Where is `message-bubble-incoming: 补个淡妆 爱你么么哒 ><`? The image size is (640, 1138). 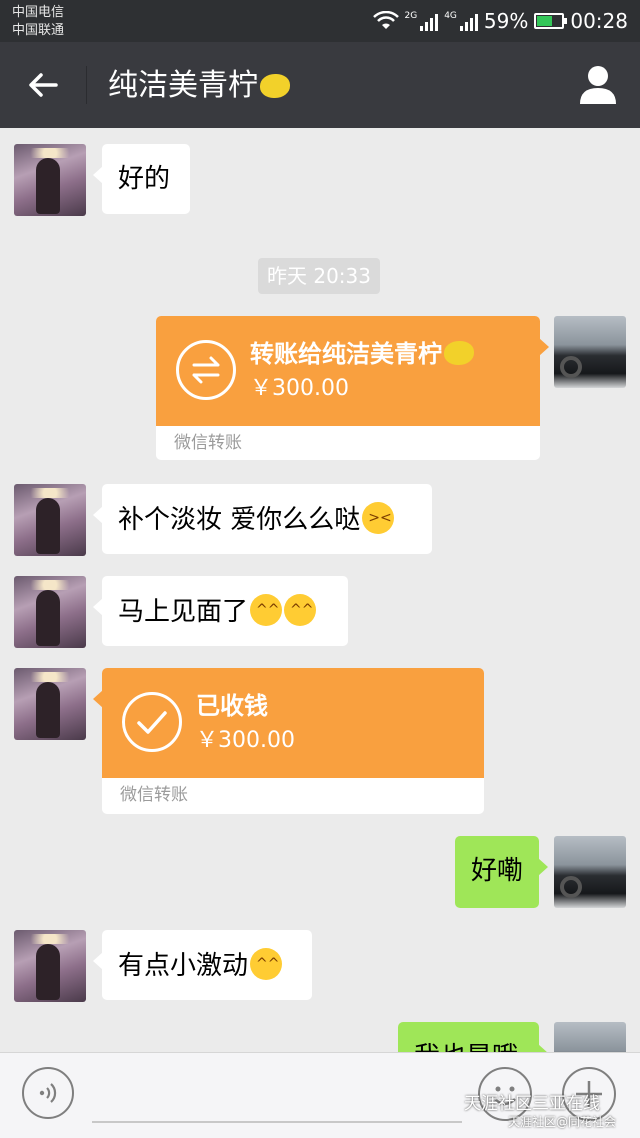 message-bubble-incoming: 补个淡妆 爱你么么哒 >< is located at coordinates (262, 519).